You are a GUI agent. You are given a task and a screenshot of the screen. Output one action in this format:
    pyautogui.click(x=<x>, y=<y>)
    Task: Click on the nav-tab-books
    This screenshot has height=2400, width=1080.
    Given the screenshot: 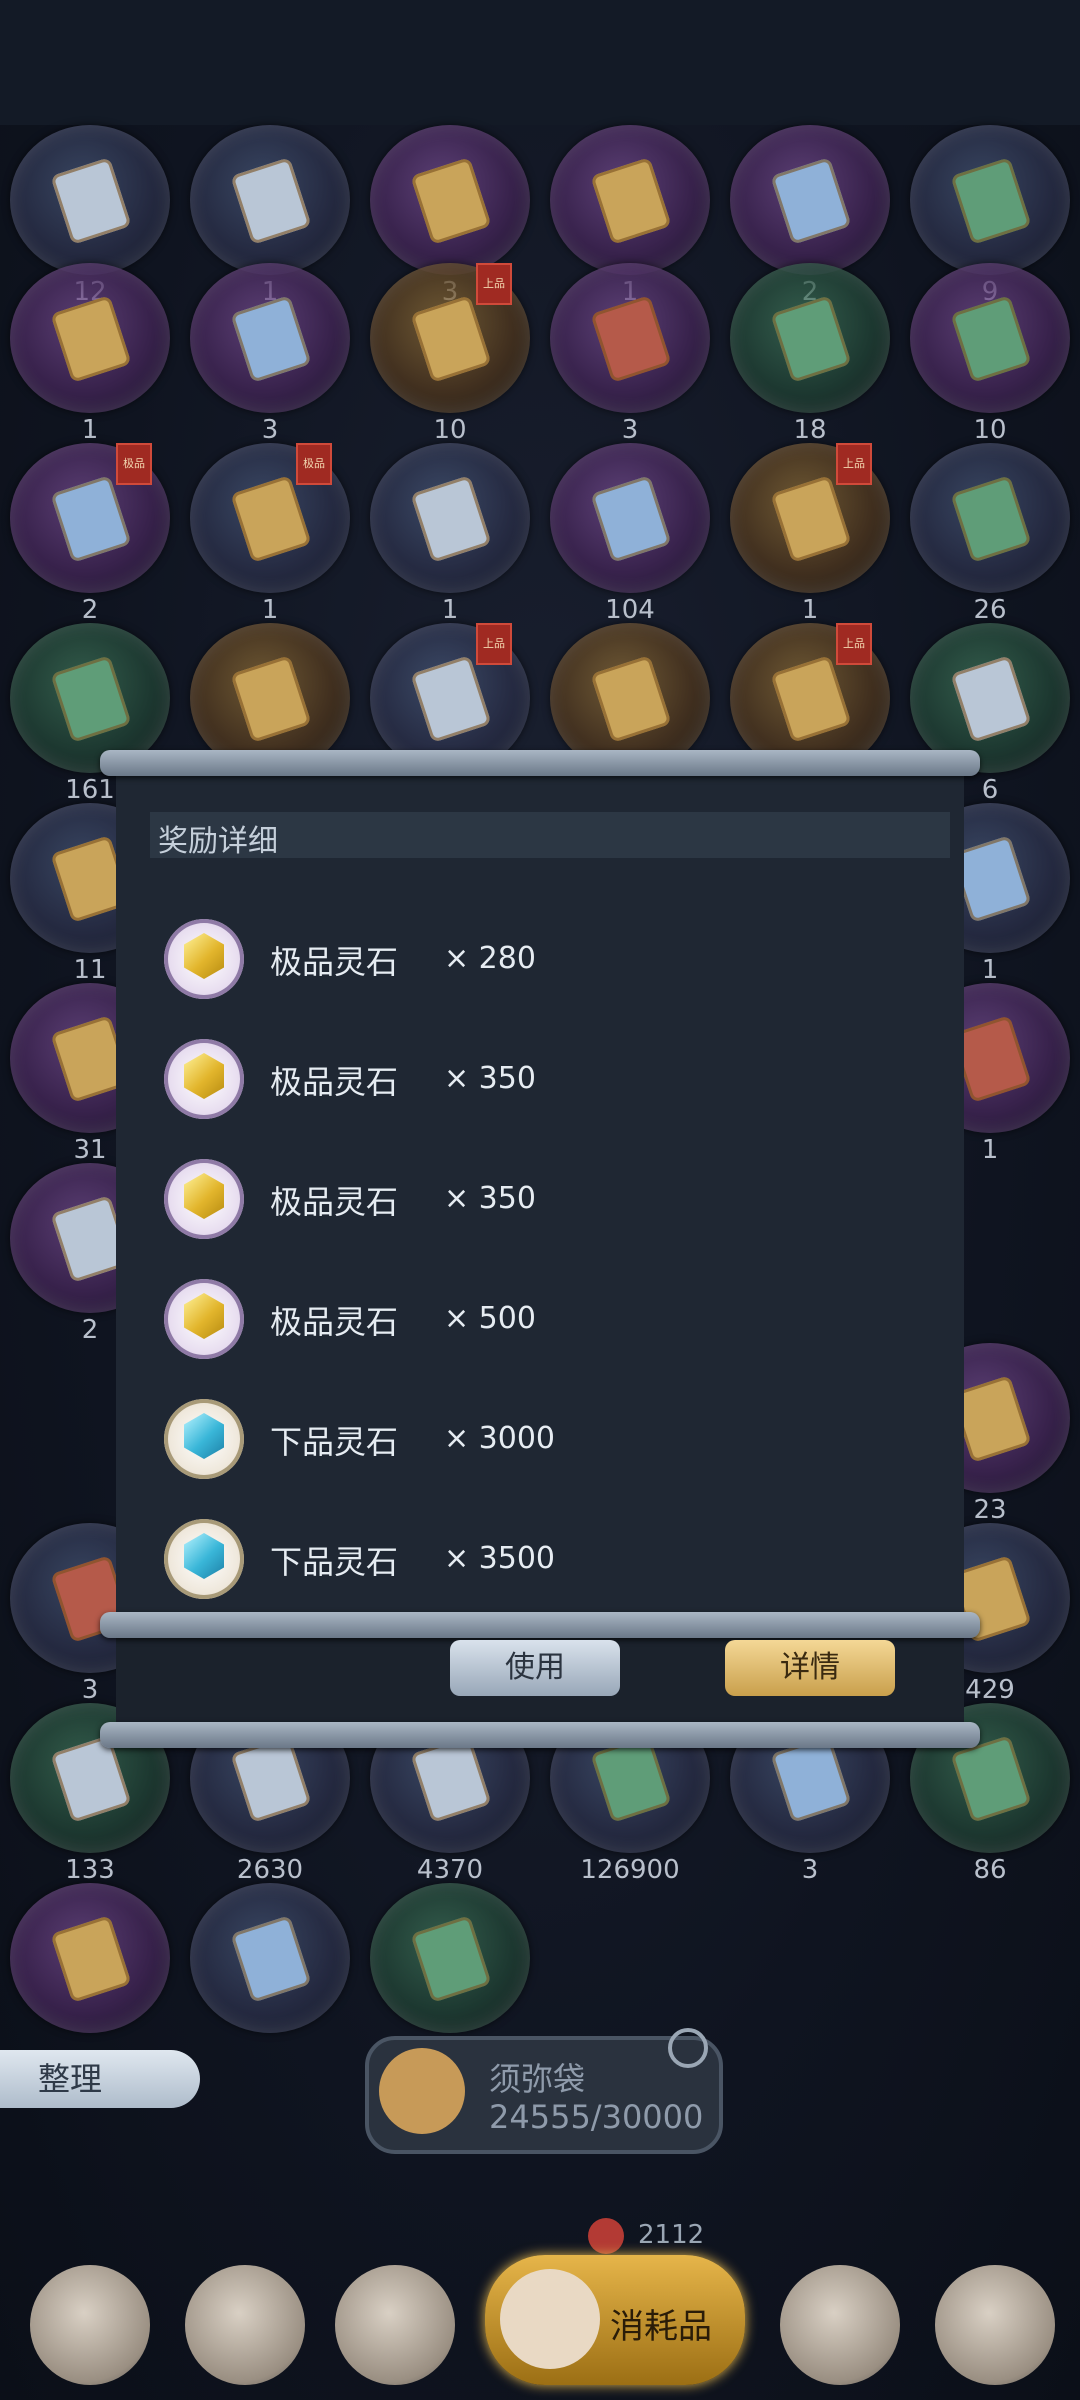 What is the action you would take?
    pyautogui.click(x=395, y=2325)
    